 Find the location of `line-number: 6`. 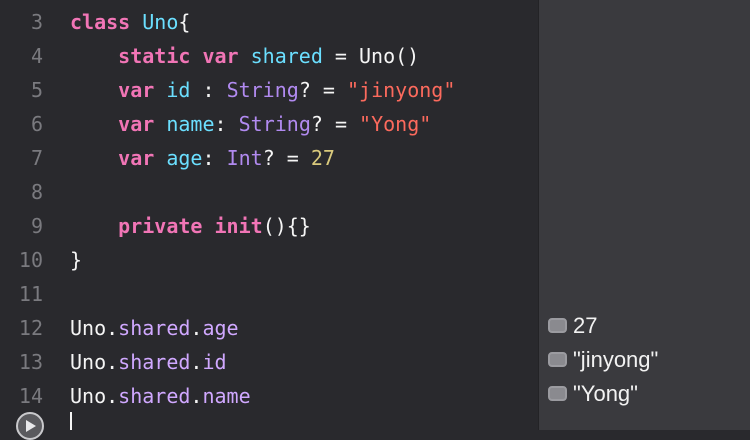

line-number: 6 is located at coordinates (36, 124).